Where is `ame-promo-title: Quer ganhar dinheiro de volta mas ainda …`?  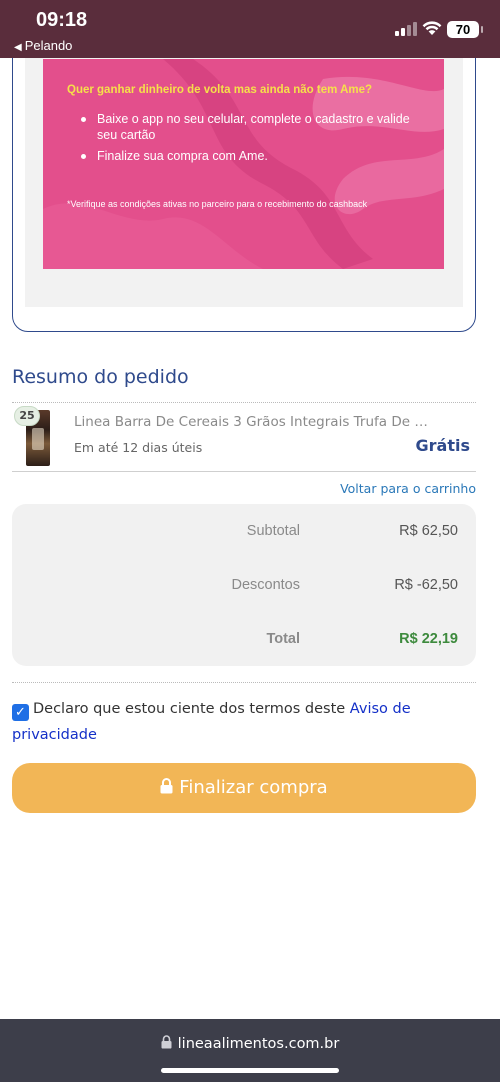 ame-promo-title: Quer ganhar dinheiro de volta mas ainda … is located at coordinates (220, 90).